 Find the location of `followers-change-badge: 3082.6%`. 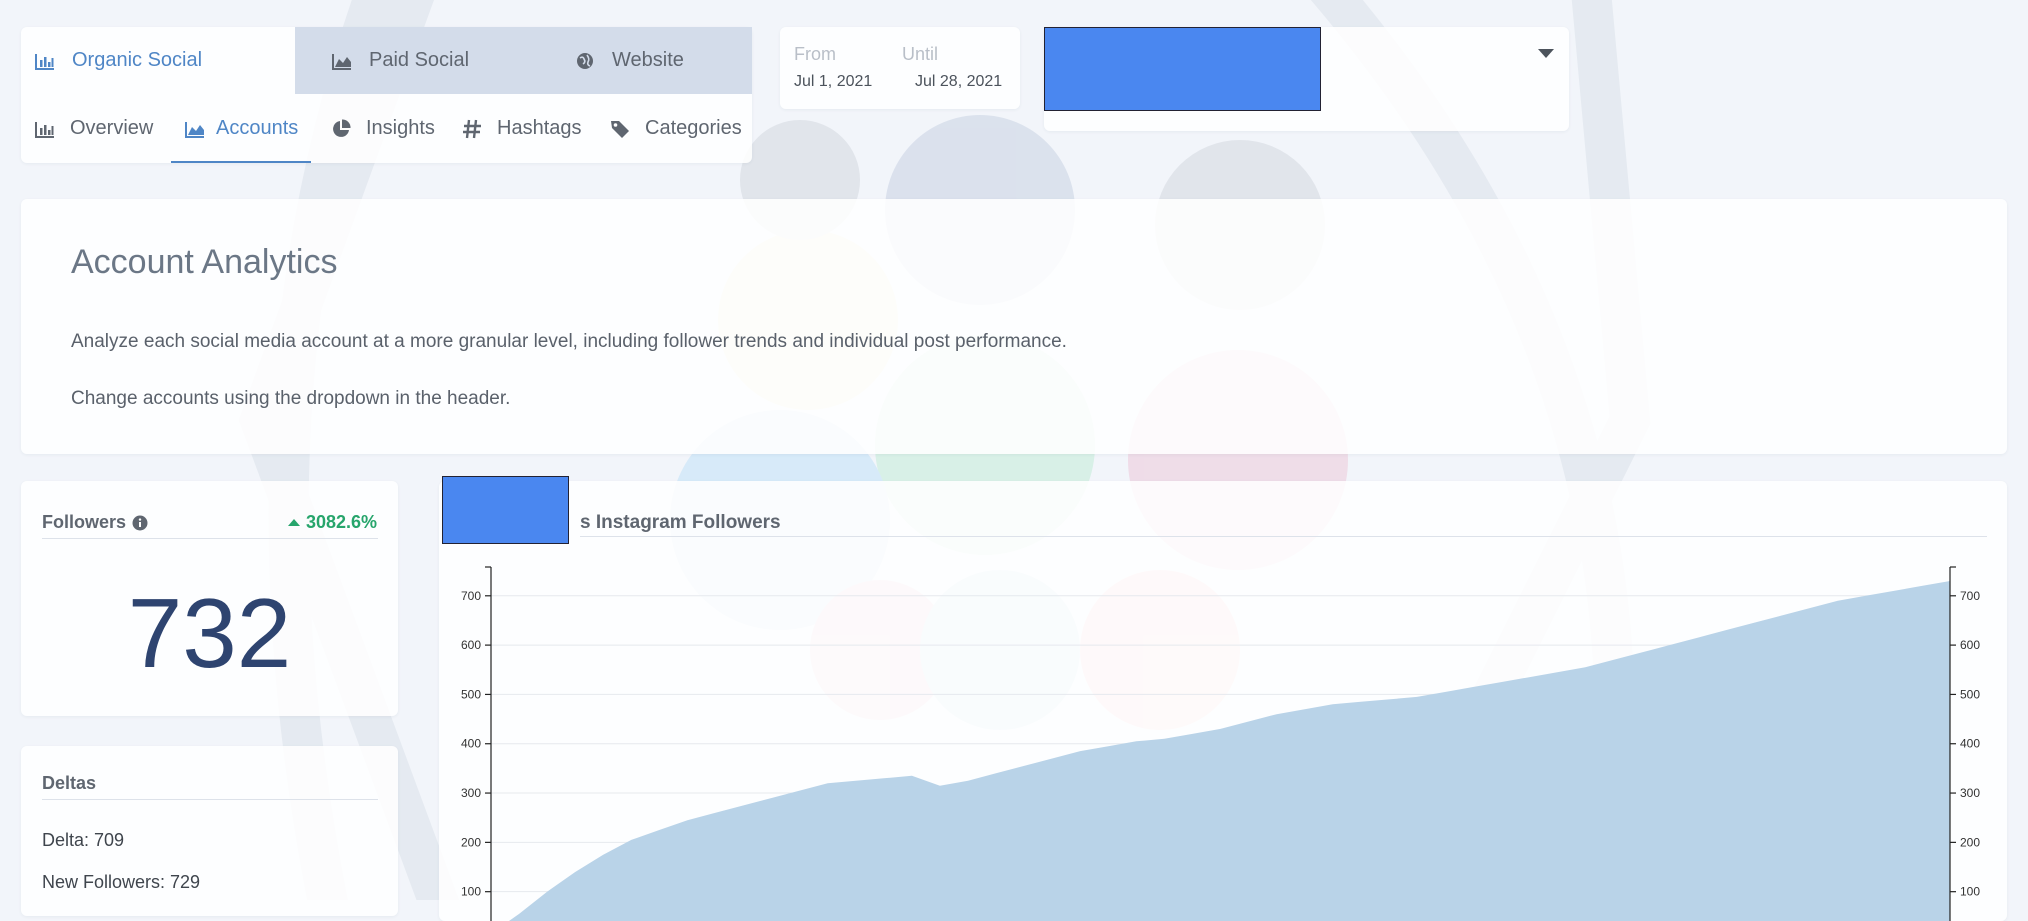

followers-change-badge: 3082.6% is located at coordinates (332, 522).